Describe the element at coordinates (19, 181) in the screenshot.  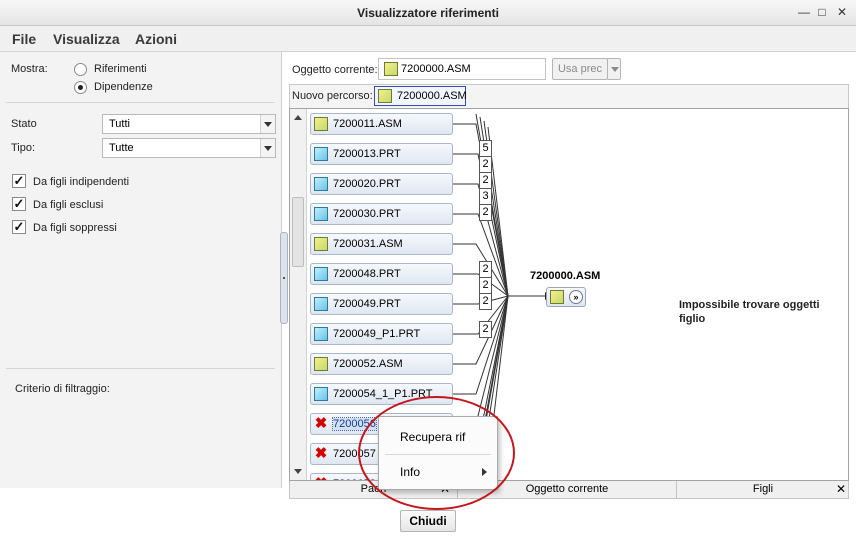
I see `checkbox-figli-indipendenti: ✓` at that location.